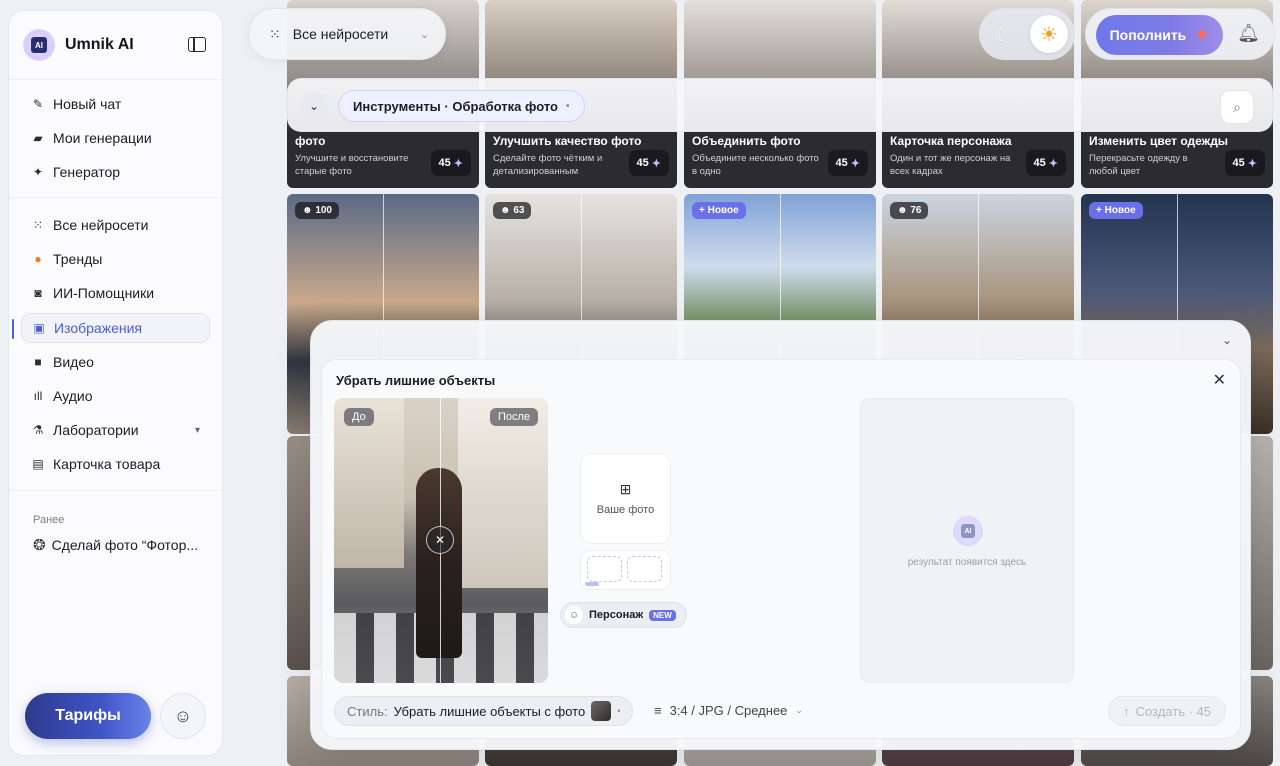  I want to click on brand: AI Umnik AI, so click(78, 45).